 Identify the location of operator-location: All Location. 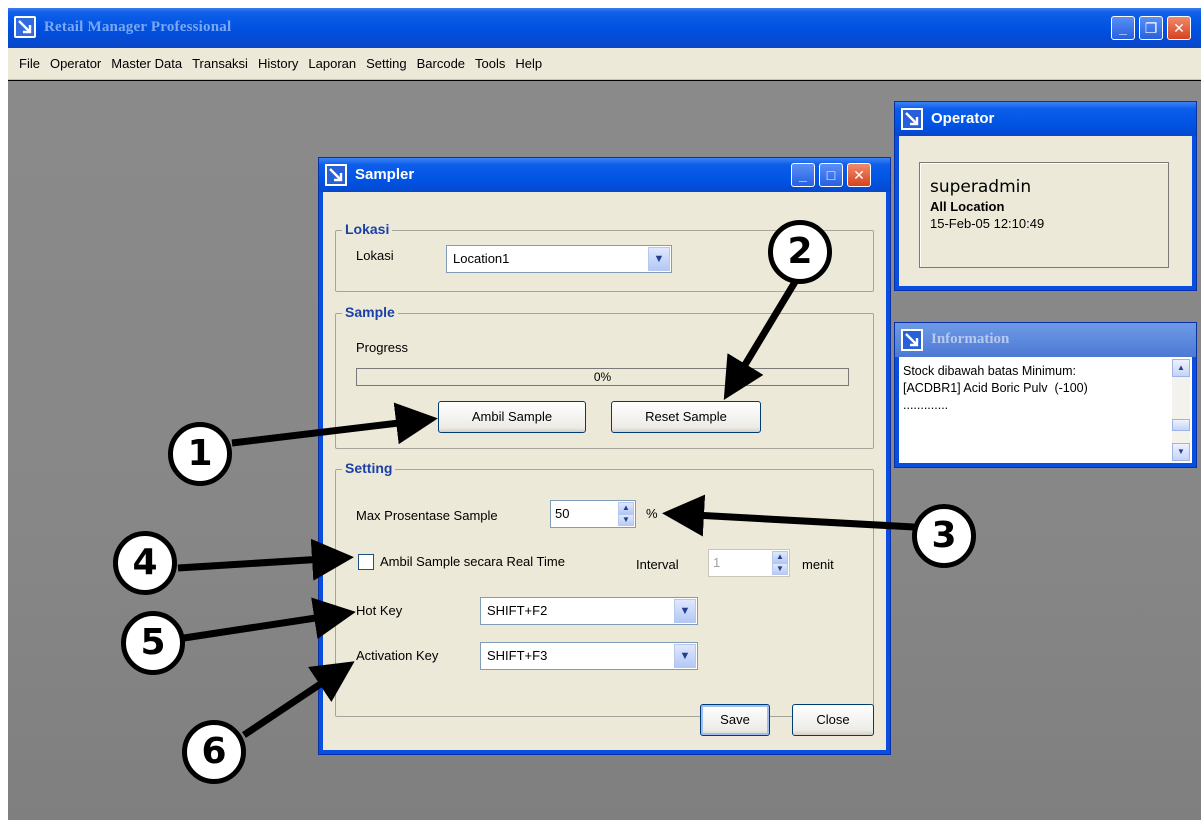
(967, 206).